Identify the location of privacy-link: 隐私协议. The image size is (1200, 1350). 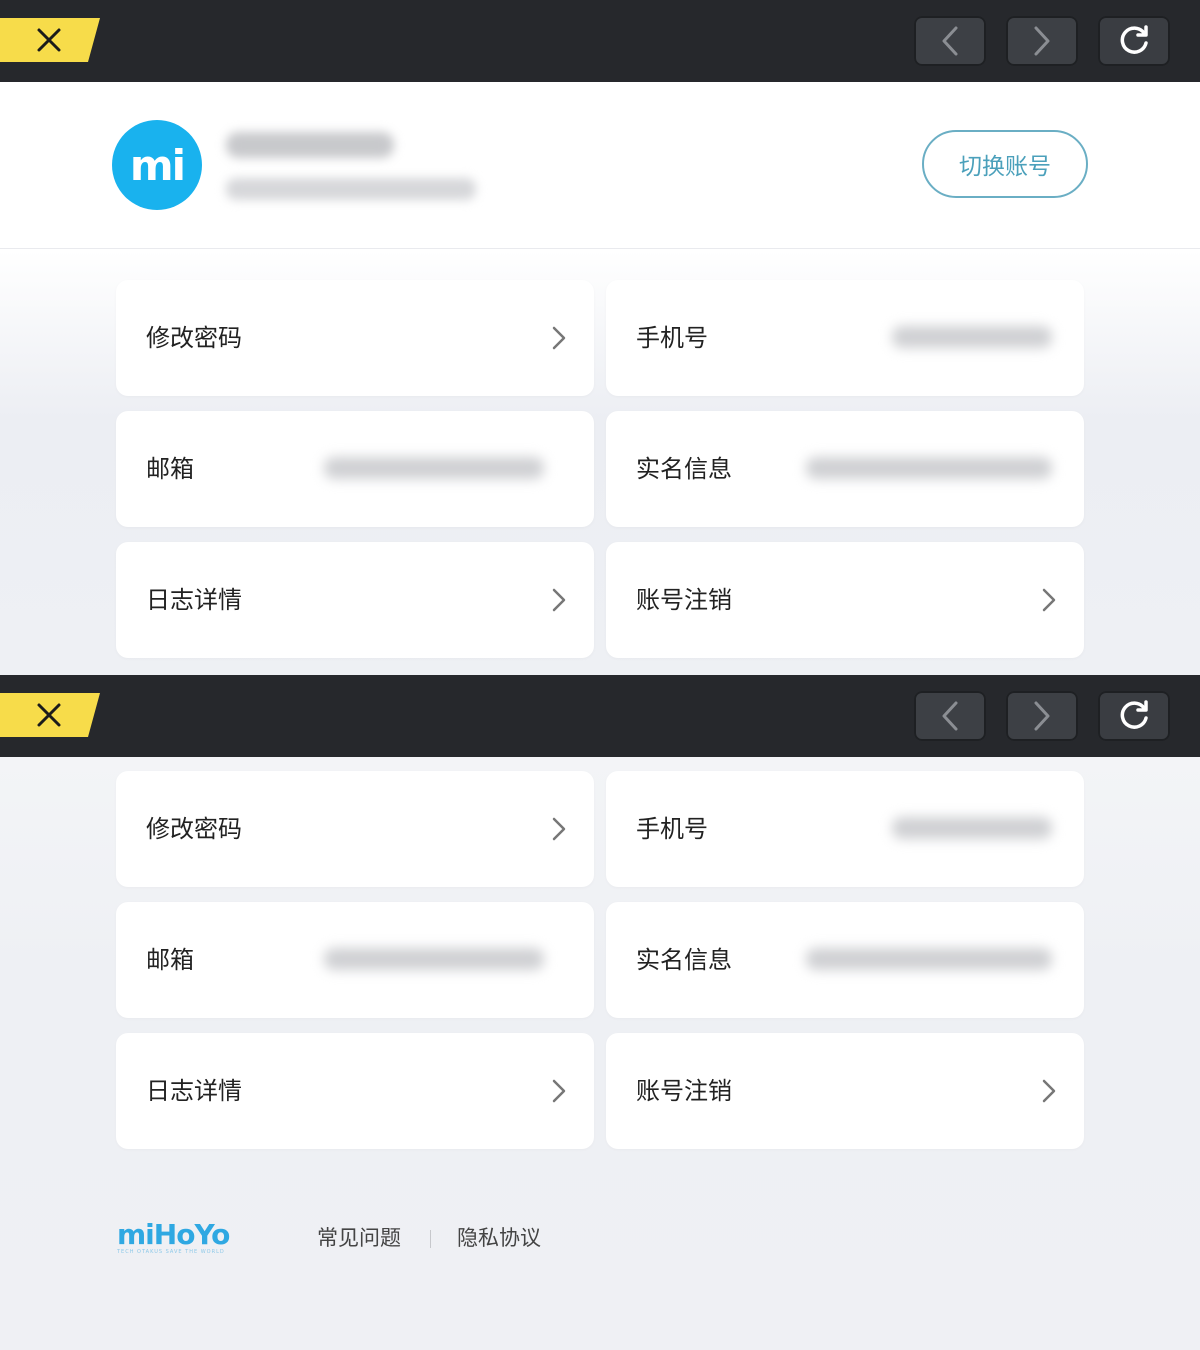
(499, 1237).